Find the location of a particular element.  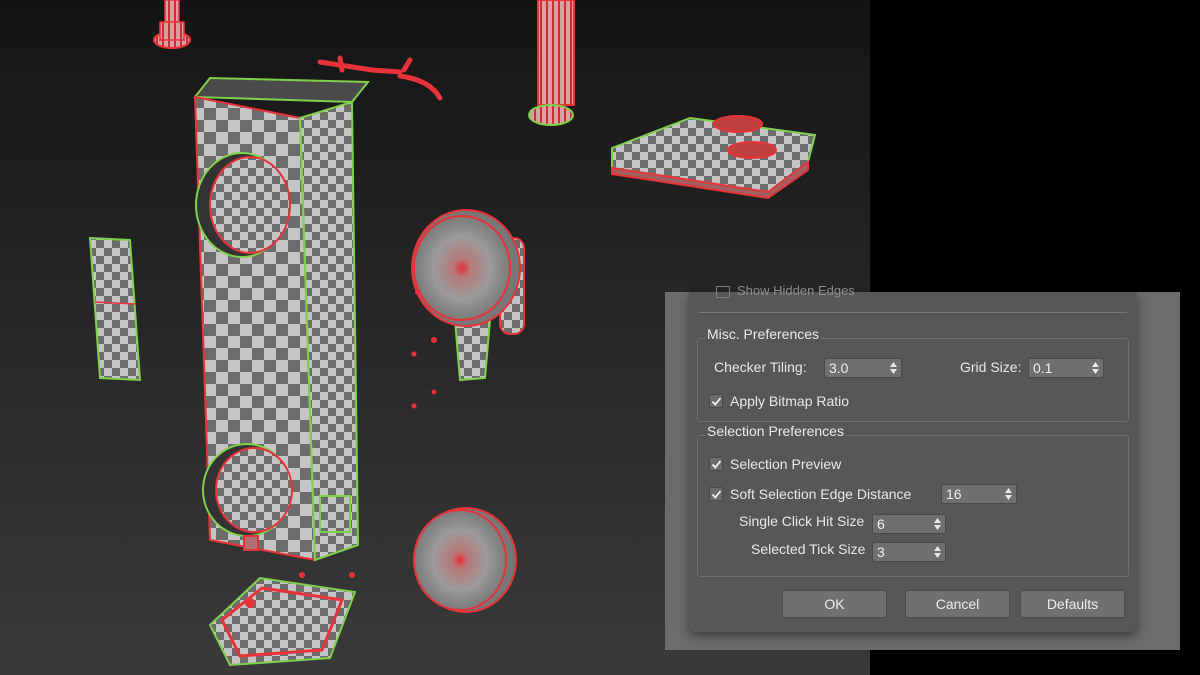

show-hidden-edges-label: Show Hidden Edges is located at coordinates (796, 290).